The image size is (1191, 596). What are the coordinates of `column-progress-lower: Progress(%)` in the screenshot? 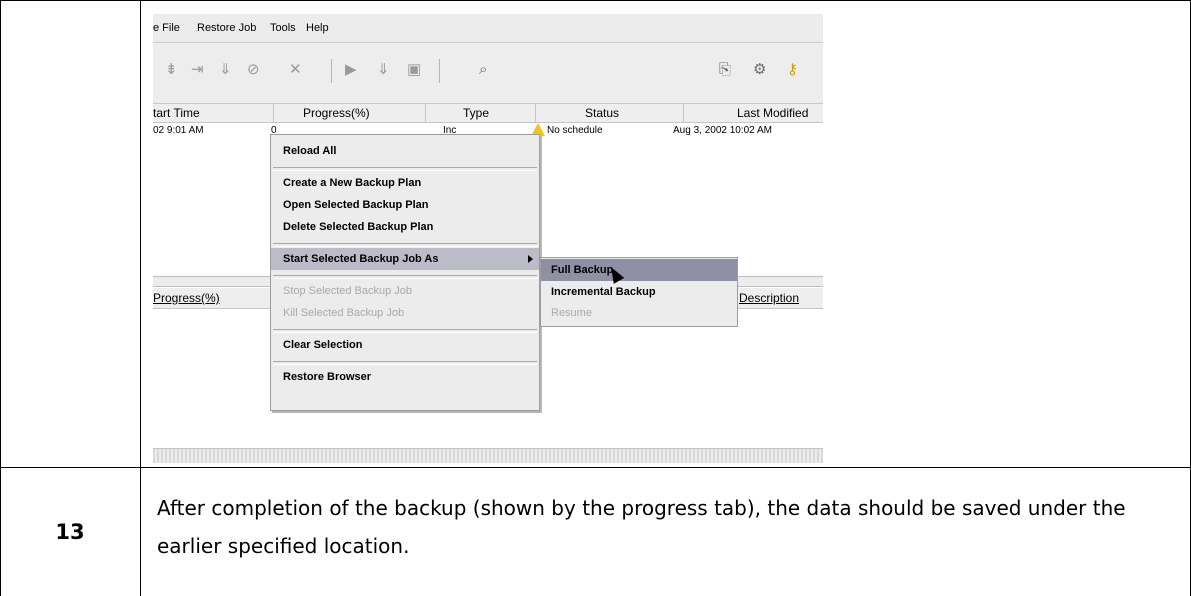 It's located at (186, 298).